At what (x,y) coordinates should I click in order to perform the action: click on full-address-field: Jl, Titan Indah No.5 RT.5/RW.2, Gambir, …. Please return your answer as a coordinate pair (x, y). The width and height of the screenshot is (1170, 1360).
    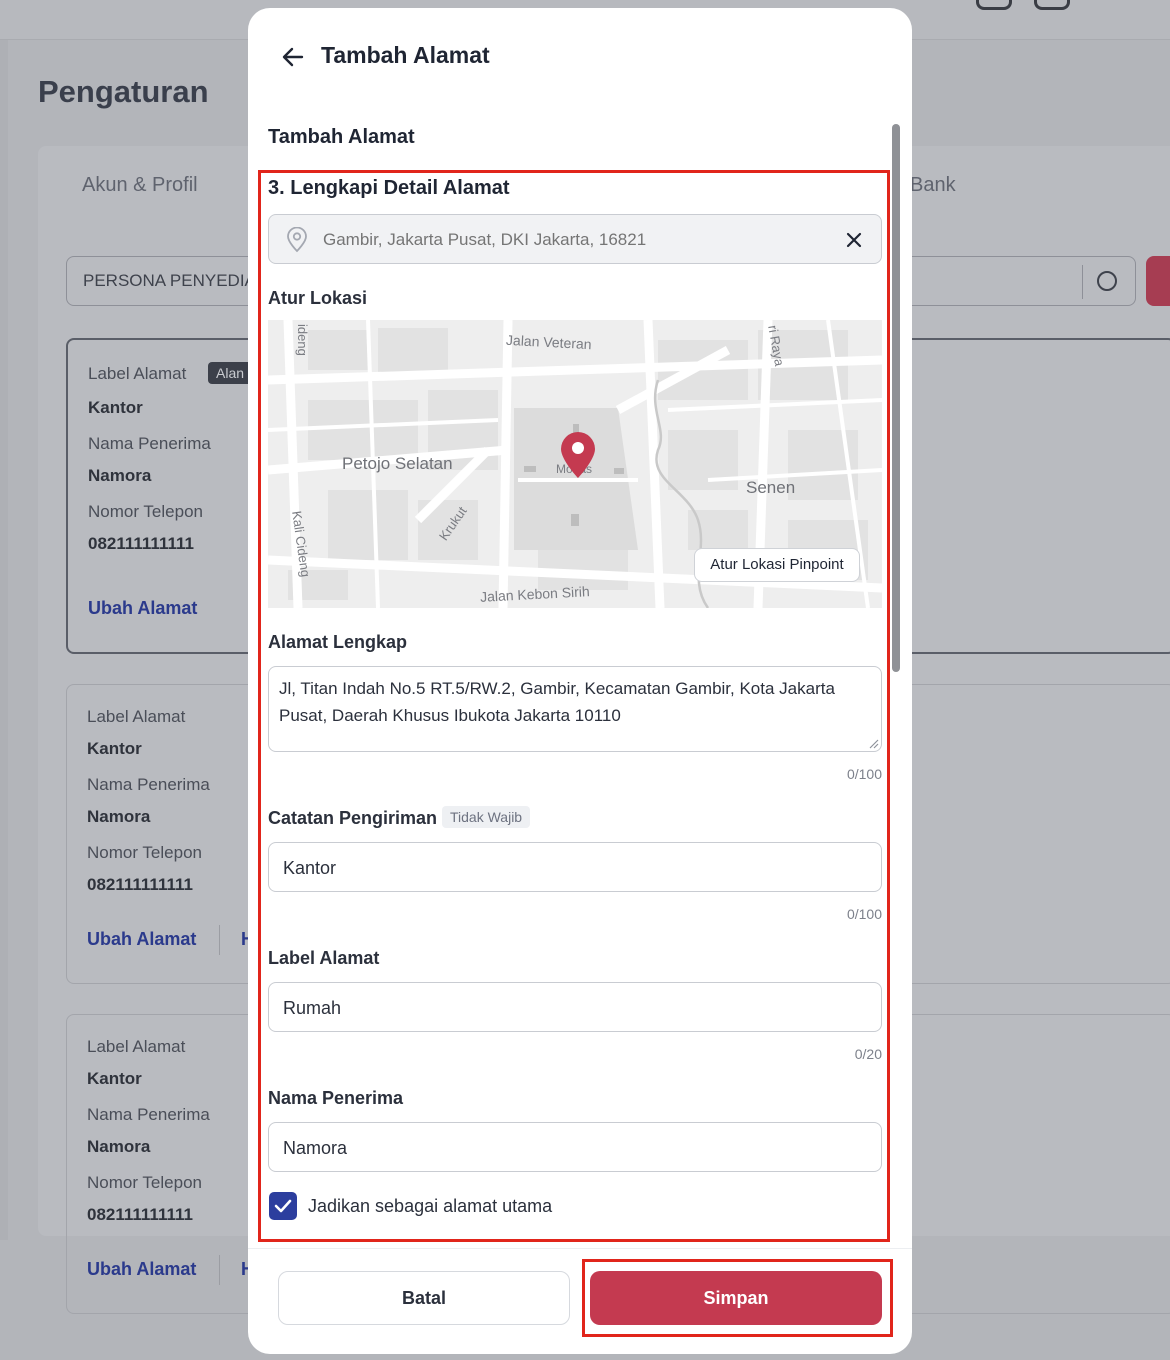
    Looking at the image, I should click on (575, 709).